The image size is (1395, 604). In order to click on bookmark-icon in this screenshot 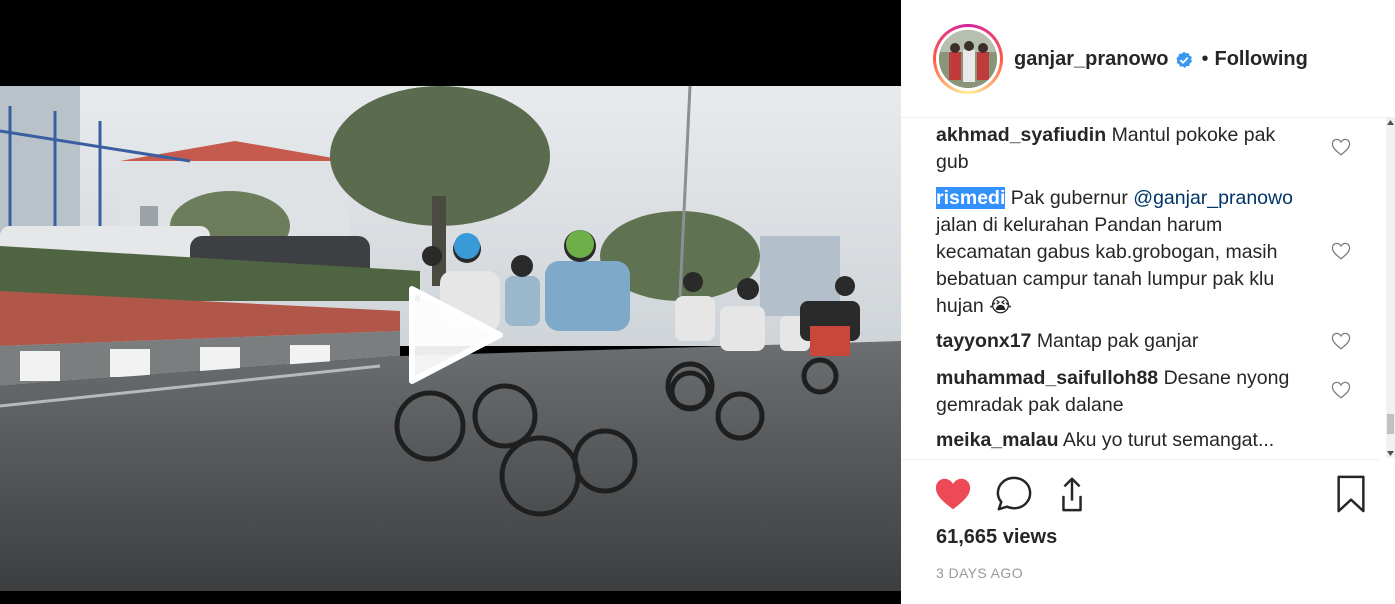, I will do `click(1351, 494)`.